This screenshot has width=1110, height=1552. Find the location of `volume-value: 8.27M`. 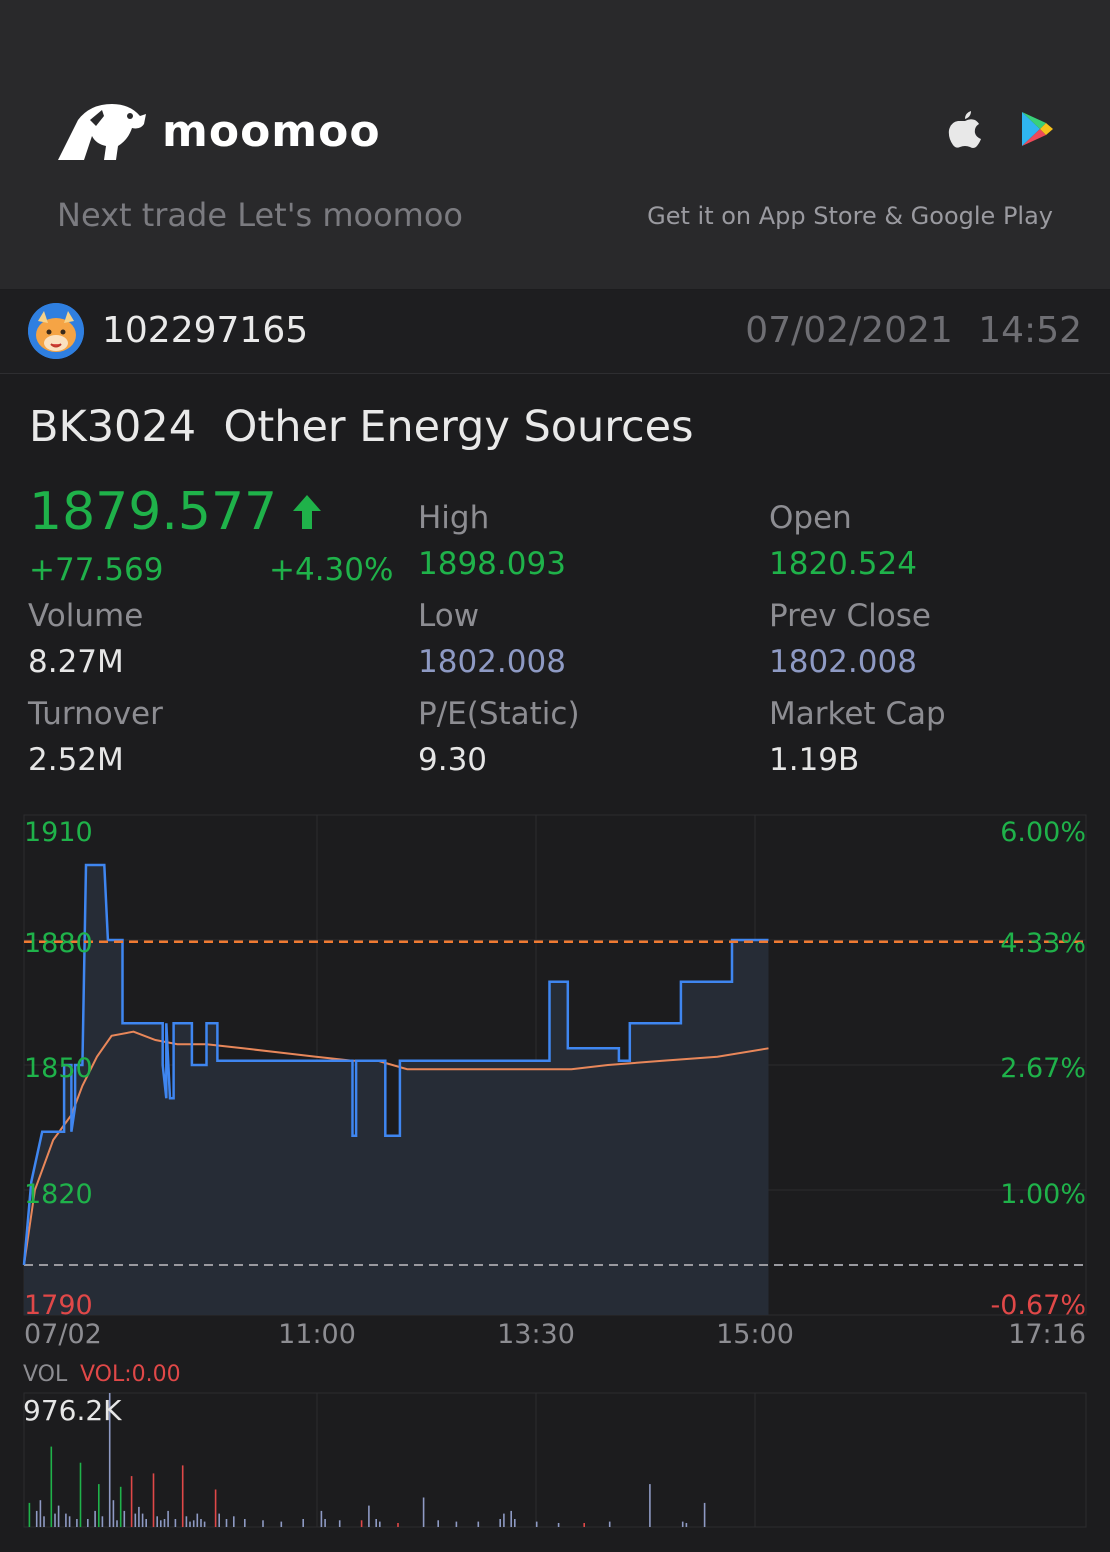

volume-value: 8.27M is located at coordinates (76, 662).